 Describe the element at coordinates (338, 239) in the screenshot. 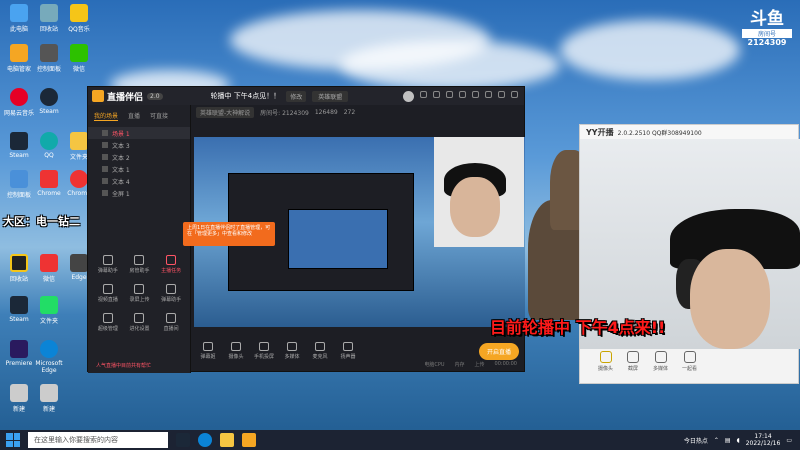

I see `preview-nested-window-inner` at that location.